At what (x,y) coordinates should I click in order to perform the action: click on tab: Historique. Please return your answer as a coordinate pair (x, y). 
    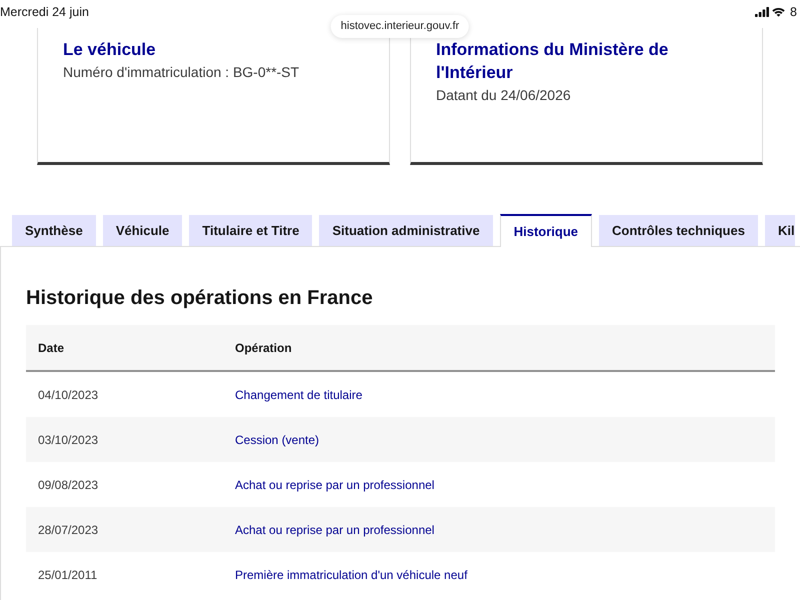
    Looking at the image, I should click on (546, 230).